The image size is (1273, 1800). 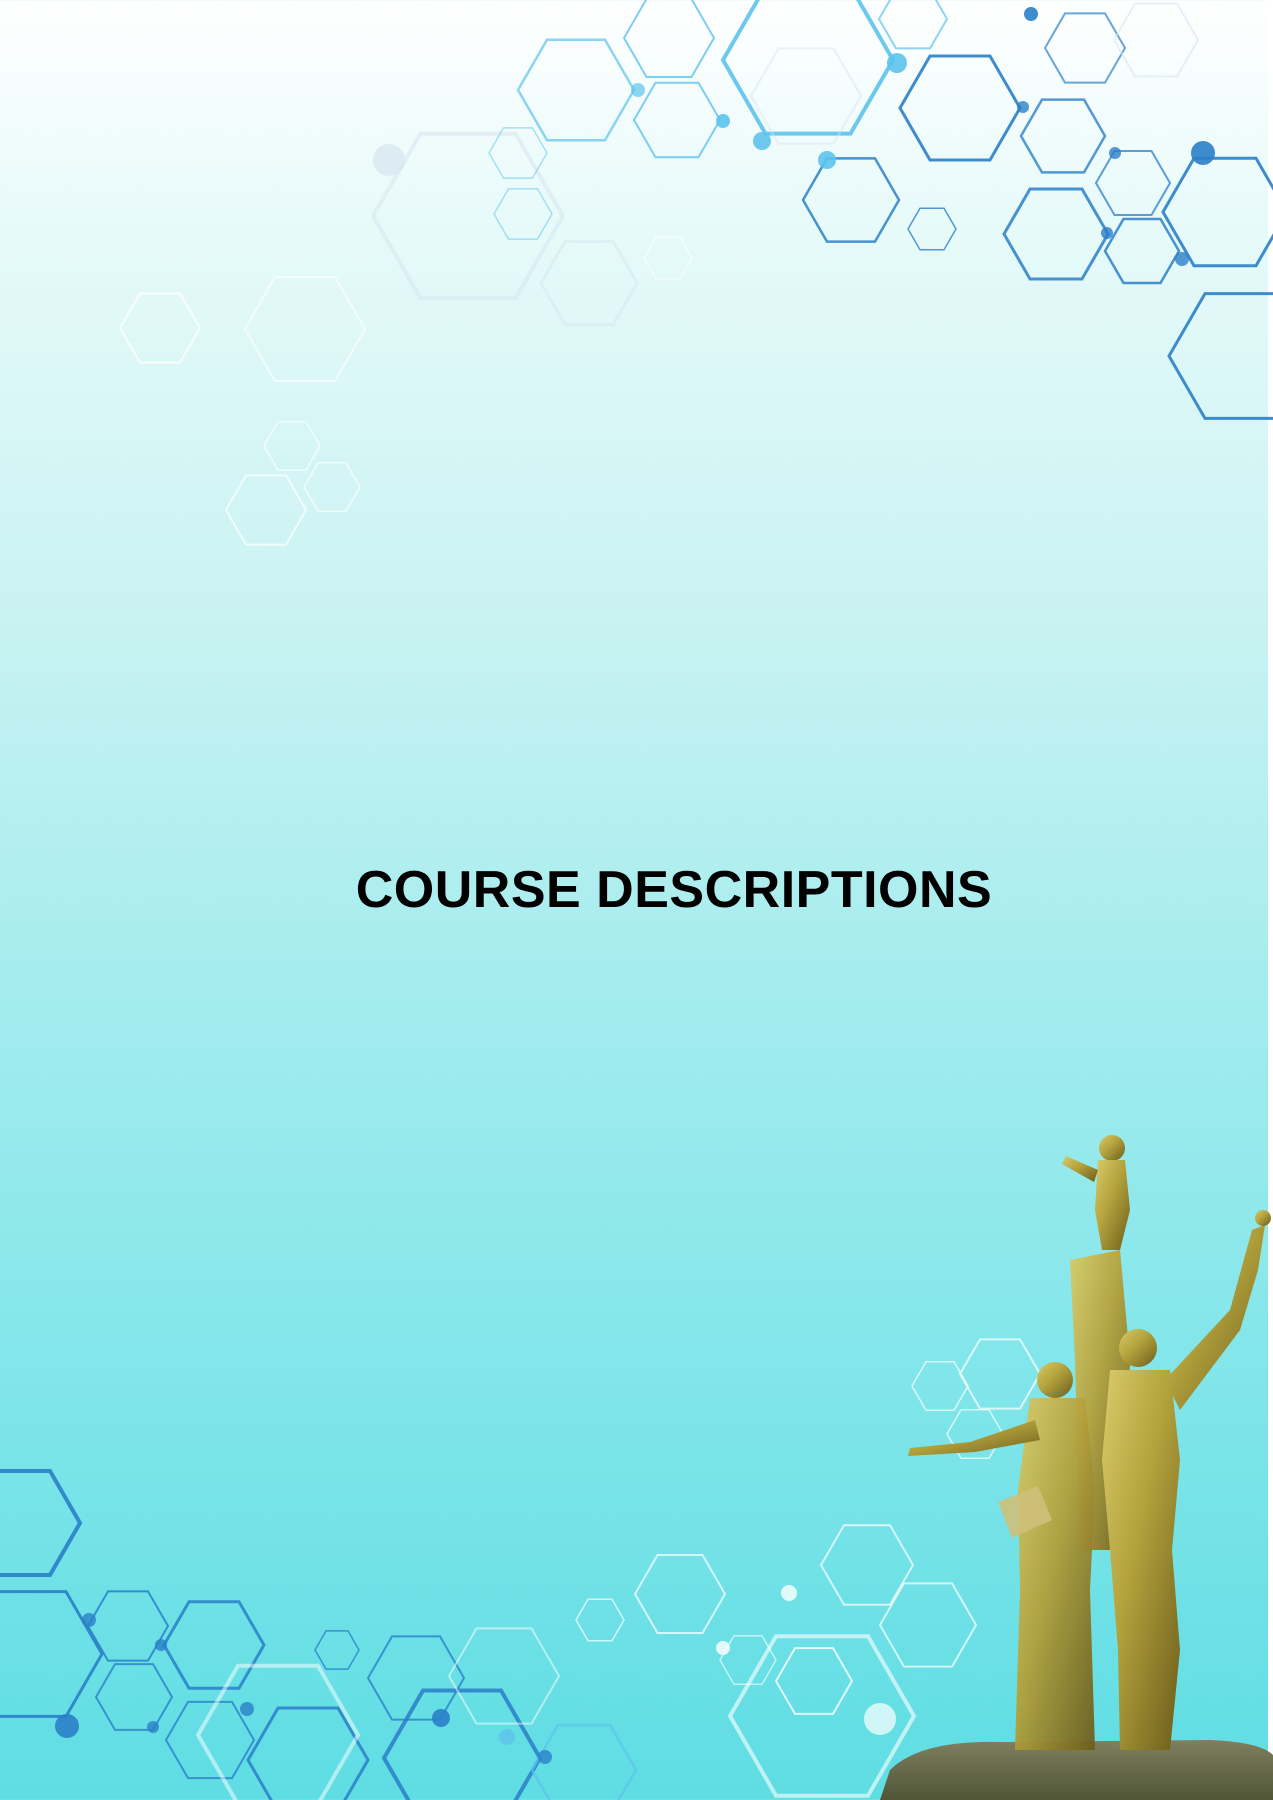 I want to click on page-title: COURSE DESCRIPTIONS, so click(x=674, y=890).